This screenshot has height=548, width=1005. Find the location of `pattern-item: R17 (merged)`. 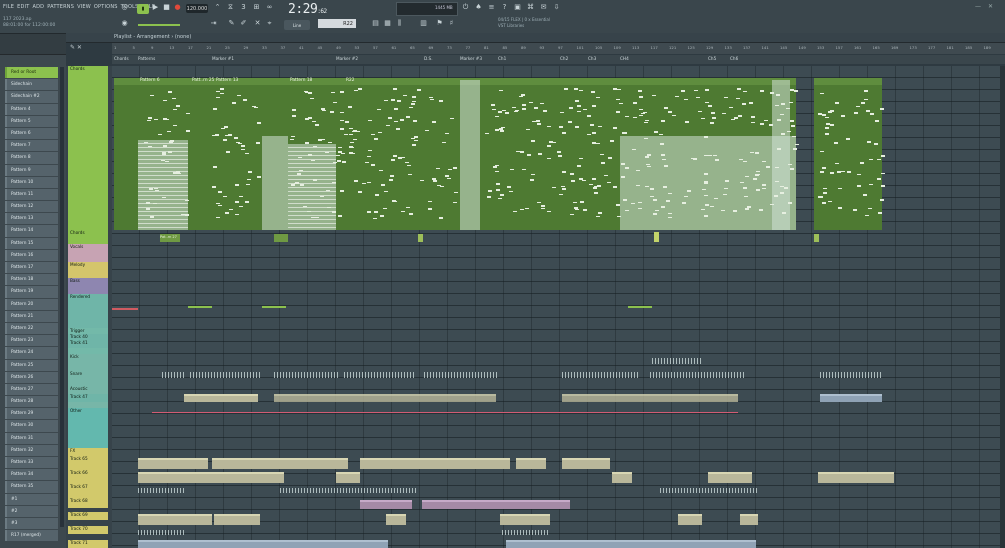

pattern-item: R17 (merged) is located at coordinates (31, 536).